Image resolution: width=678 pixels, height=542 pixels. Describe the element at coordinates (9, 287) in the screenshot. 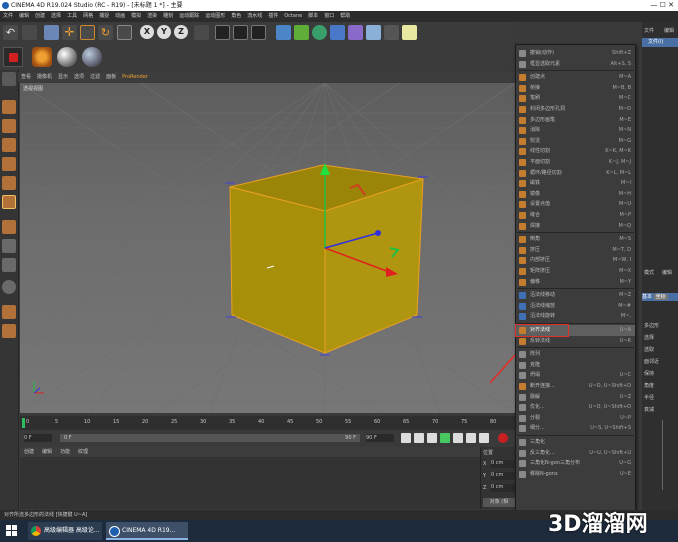

I see `snap-icon` at that location.